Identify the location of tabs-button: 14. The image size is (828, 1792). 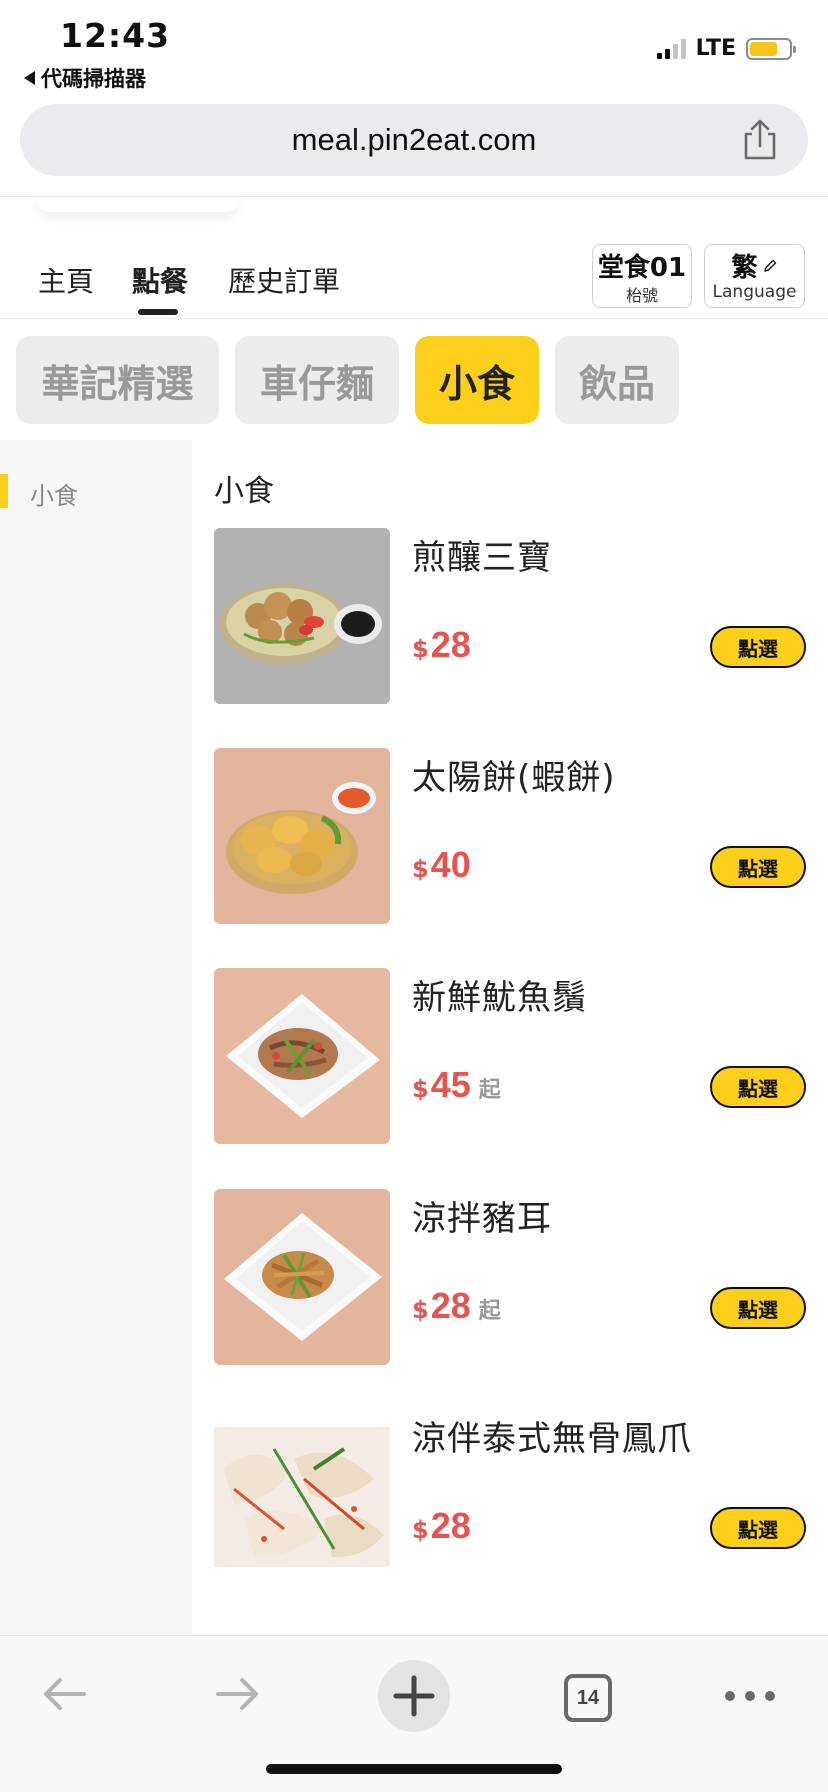
(588, 1698).